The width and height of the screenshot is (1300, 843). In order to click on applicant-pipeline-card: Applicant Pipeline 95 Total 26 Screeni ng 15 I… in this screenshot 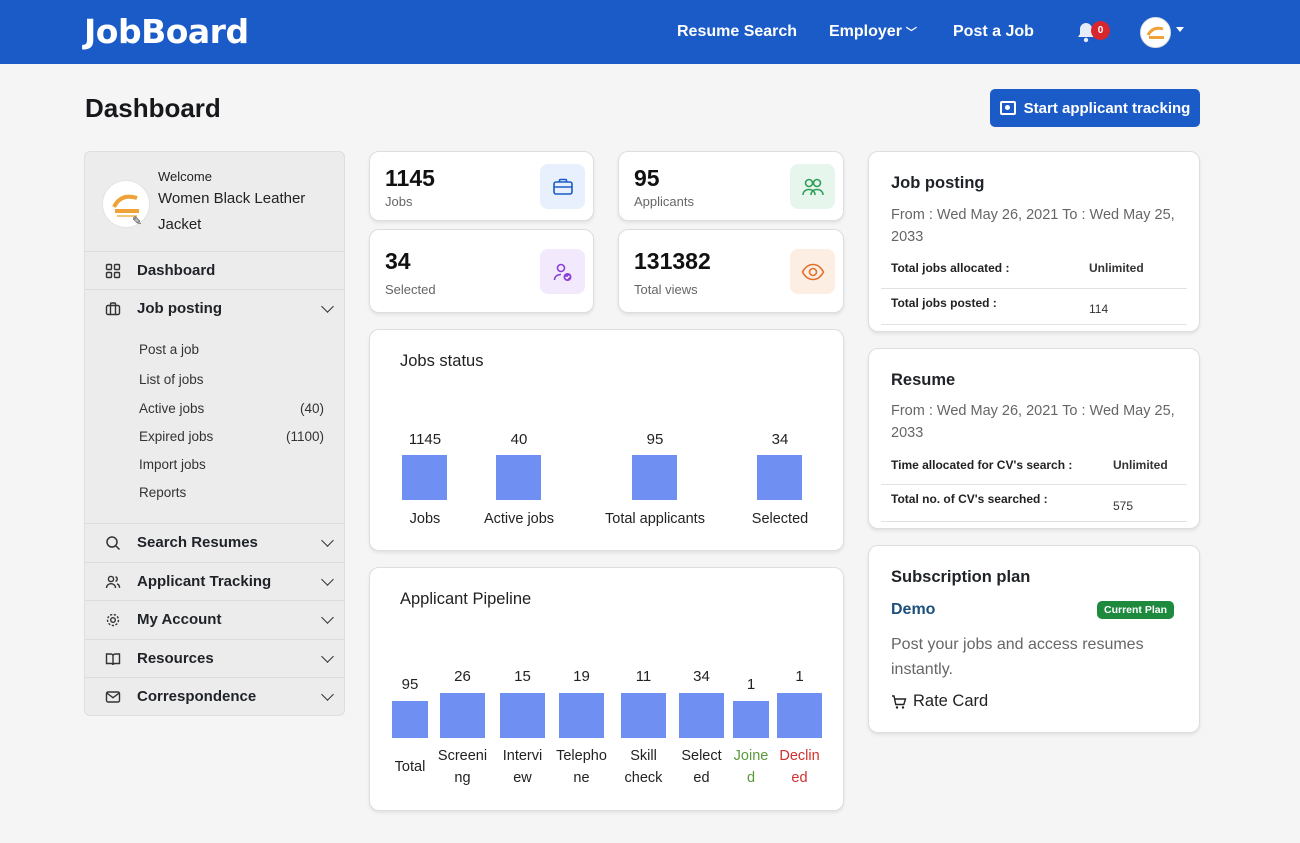, I will do `click(606, 689)`.